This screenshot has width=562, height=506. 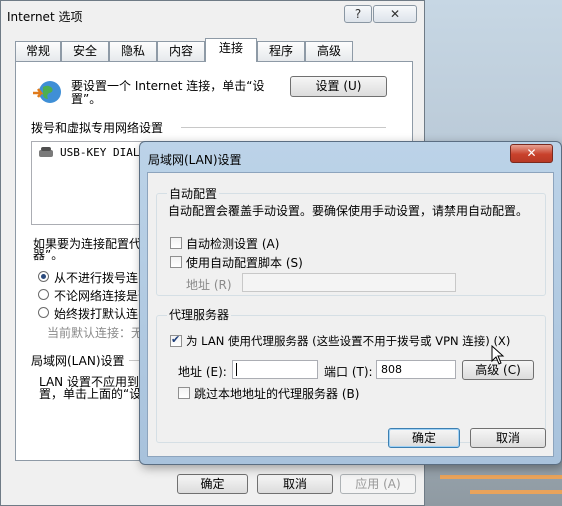 What do you see at coordinates (97, 128) in the screenshot?
I see `dialup-section-label: 拨号和虚拟专用网络设置` at bounding box center [97, 128].